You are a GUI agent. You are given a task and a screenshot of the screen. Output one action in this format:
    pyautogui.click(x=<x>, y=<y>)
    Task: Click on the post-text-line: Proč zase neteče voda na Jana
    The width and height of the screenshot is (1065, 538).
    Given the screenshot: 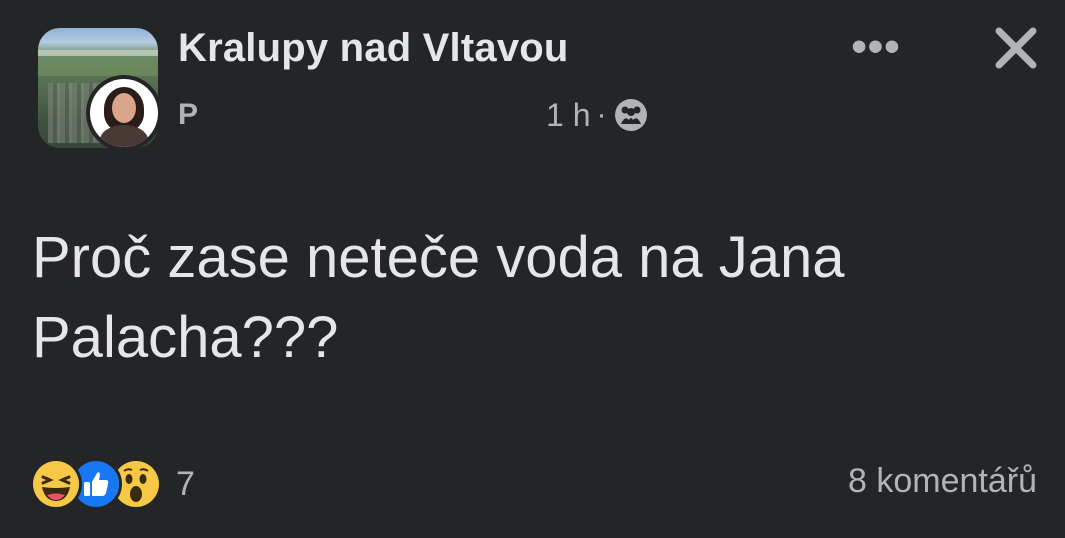 What is the action you would take?
    pyautogui.click(x=438, y=257)
    